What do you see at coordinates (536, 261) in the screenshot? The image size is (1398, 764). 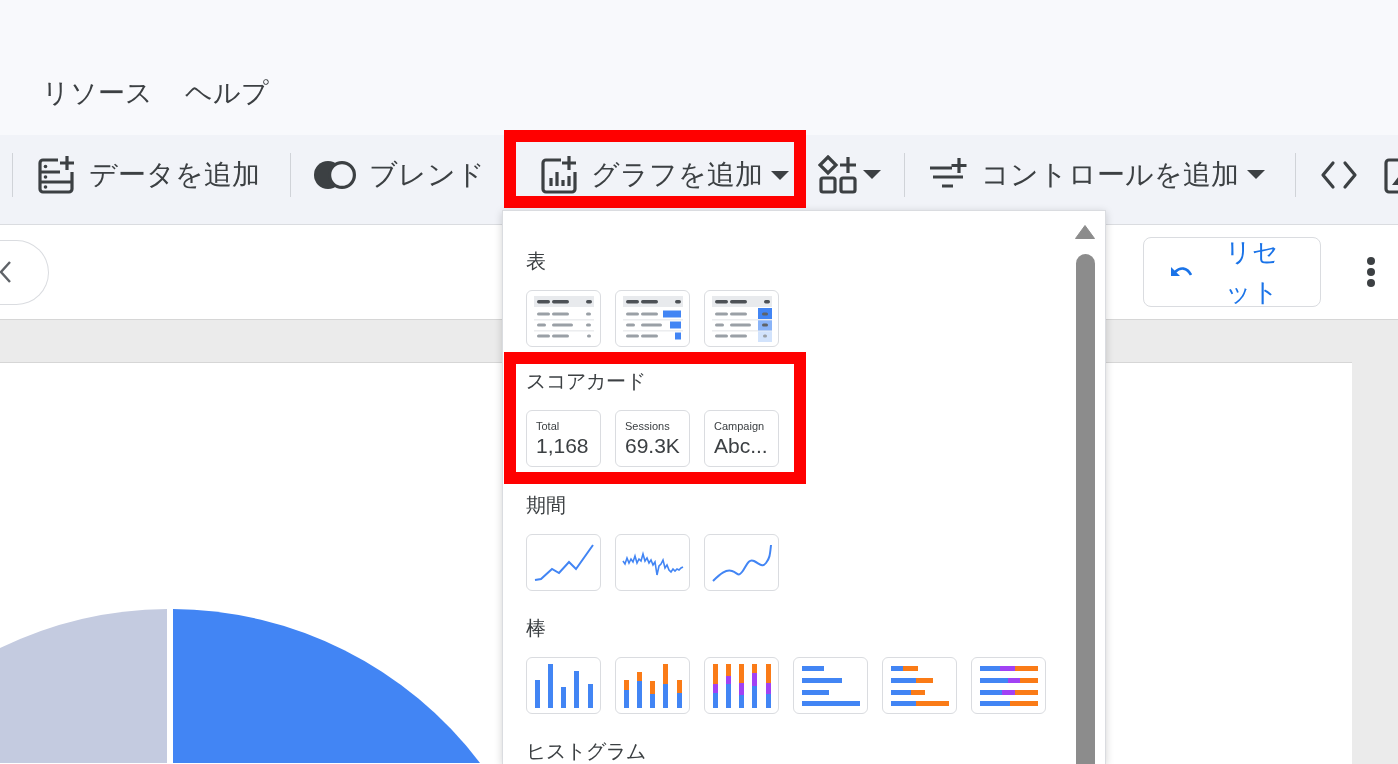 I see `section-title: 表` at bounding box center [536, 261].